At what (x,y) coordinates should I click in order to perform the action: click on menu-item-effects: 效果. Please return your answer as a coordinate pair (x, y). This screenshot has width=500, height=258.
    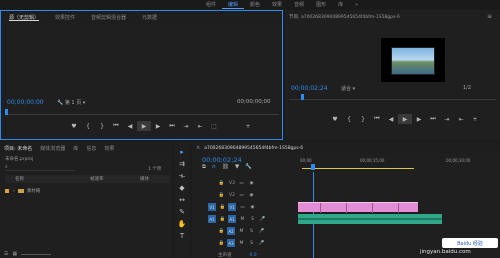
    Looking at the image, I should click on (277, 4).